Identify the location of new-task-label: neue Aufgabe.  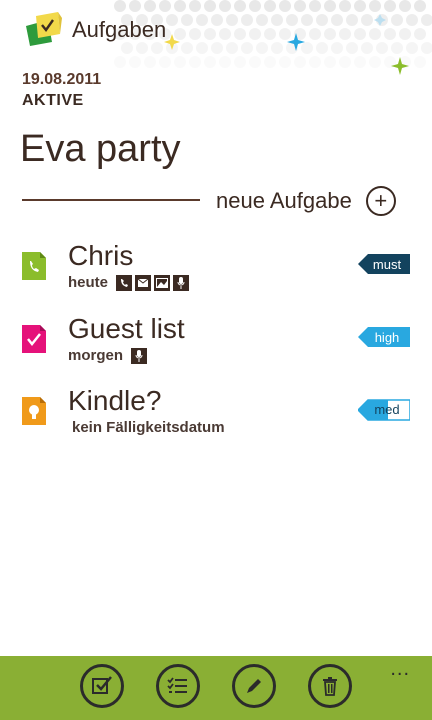
(284, 200).